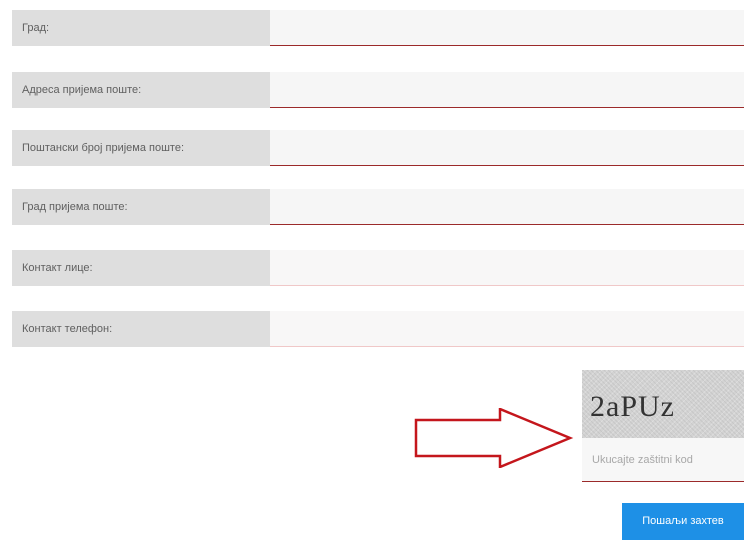 This screenshot has width=744, height=540. Describe the element at coordinates (141, 28) in the screenshot. I see `field-label-city: Град:` at that location.